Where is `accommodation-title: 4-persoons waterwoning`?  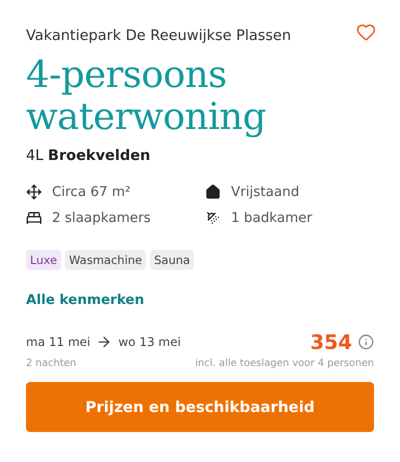
accommodation-title: 4-persoons waterwoning is located at coordinates (146, 96).